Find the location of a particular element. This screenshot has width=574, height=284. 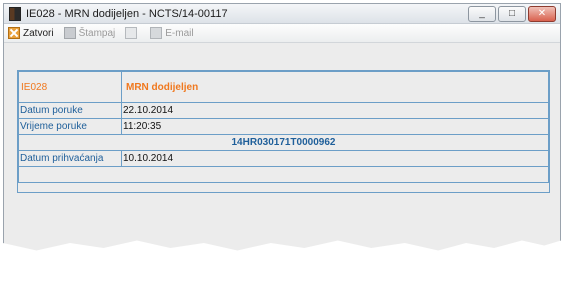

empty-cell is located at coordinates (283, 174).